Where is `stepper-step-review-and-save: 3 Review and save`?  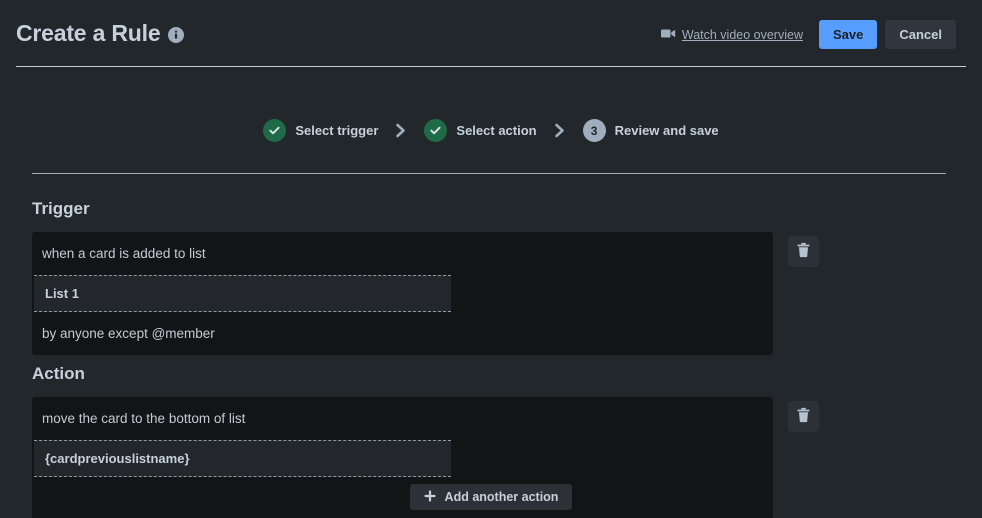
stepper-step-review-and-save: 3 Review and save is located at coordinates (650, 130).